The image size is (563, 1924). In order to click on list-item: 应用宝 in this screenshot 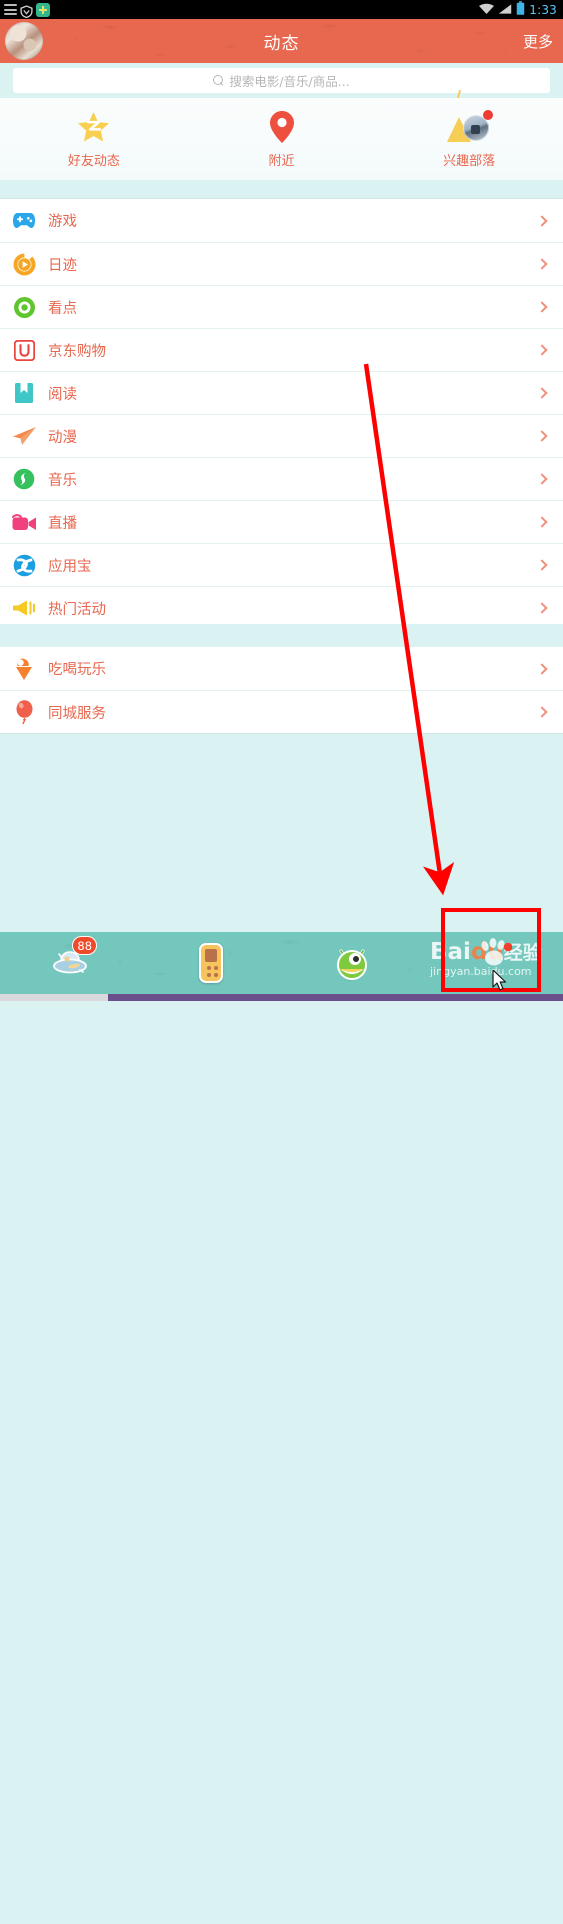, I will do `click(281, 564)`.